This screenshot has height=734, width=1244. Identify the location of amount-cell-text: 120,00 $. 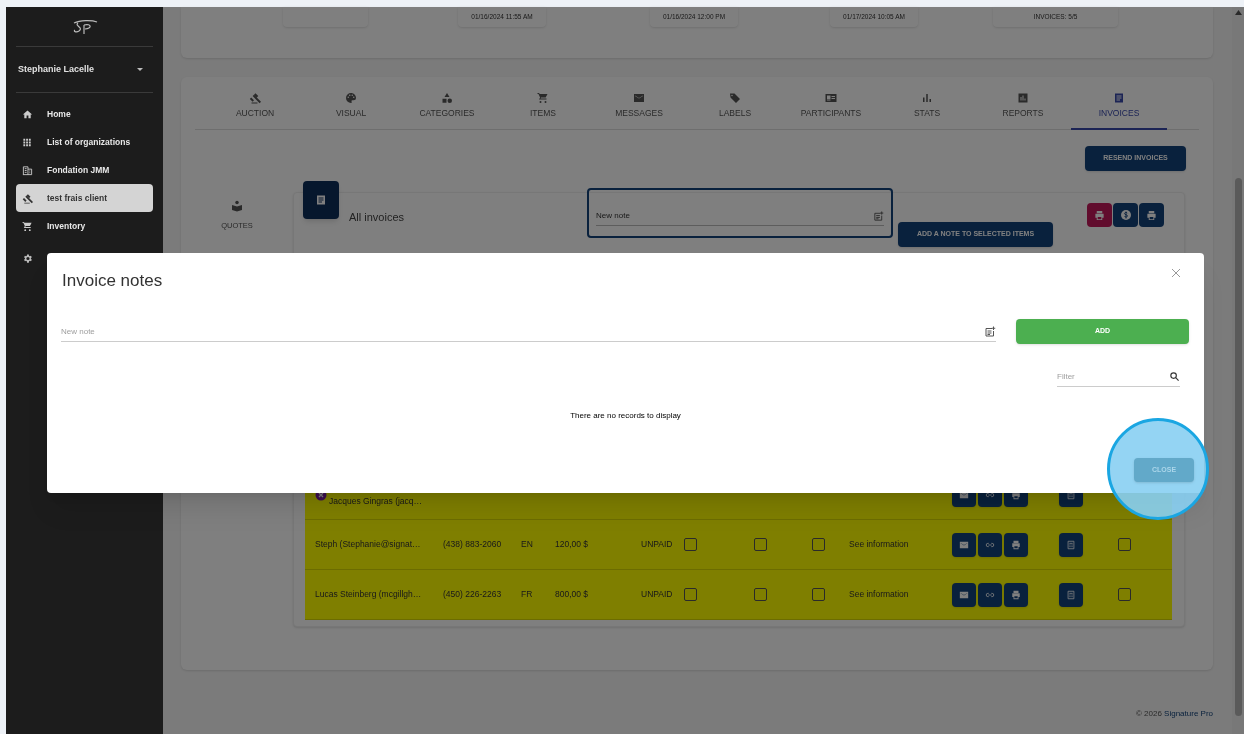
(572, 544).